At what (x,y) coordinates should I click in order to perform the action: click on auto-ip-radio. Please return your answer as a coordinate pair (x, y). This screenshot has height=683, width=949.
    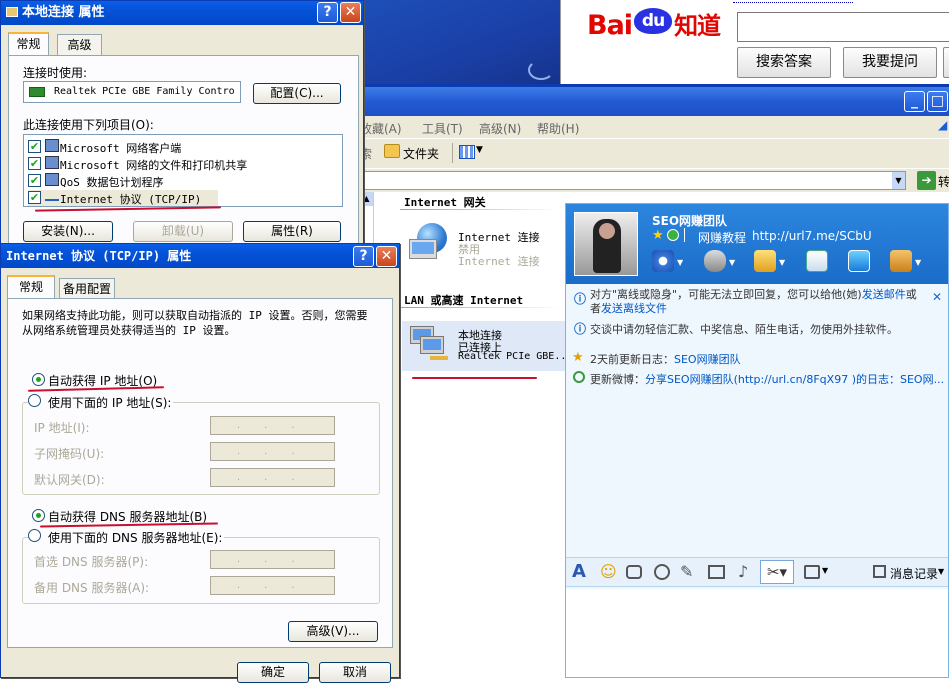
    Looking at the image, I should click on (38, 379).